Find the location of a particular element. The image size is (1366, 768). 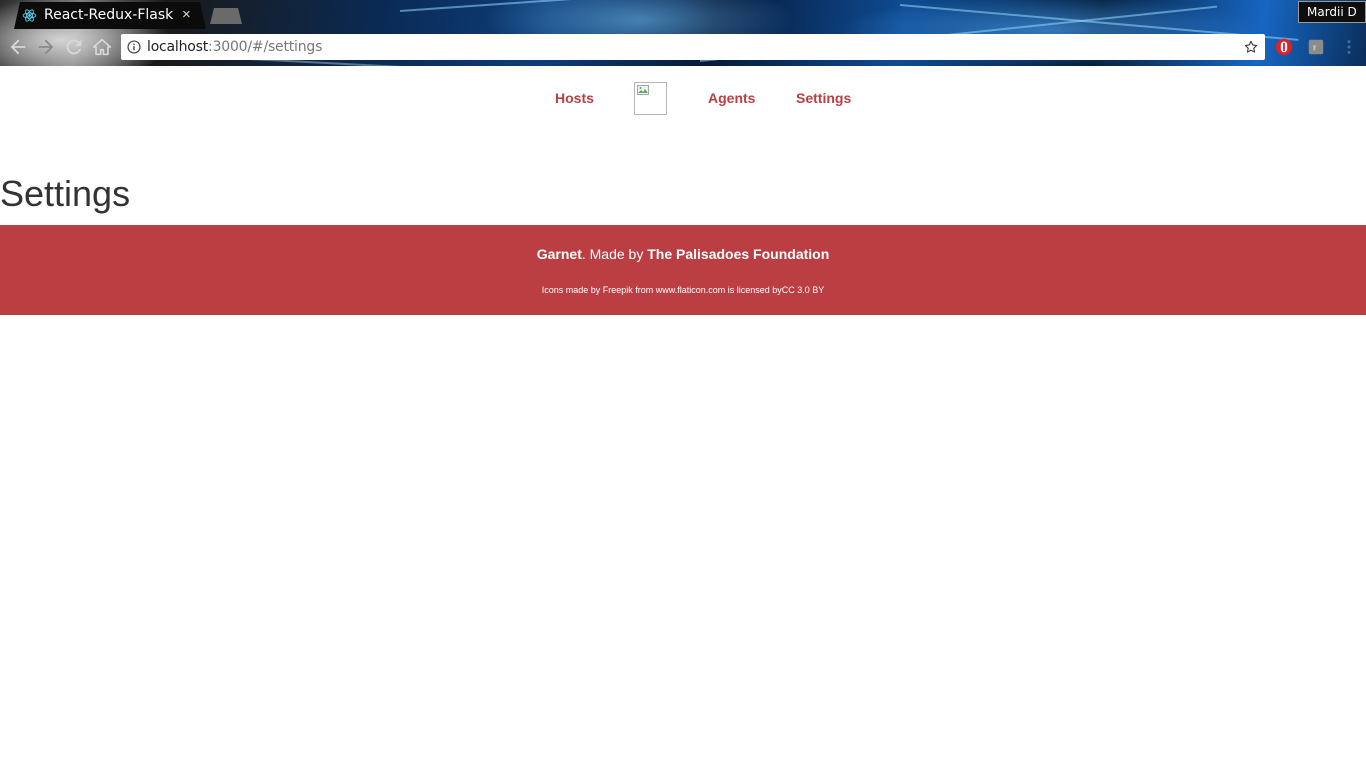

footer-brand: Garnet is located at coordinates (559, 254).